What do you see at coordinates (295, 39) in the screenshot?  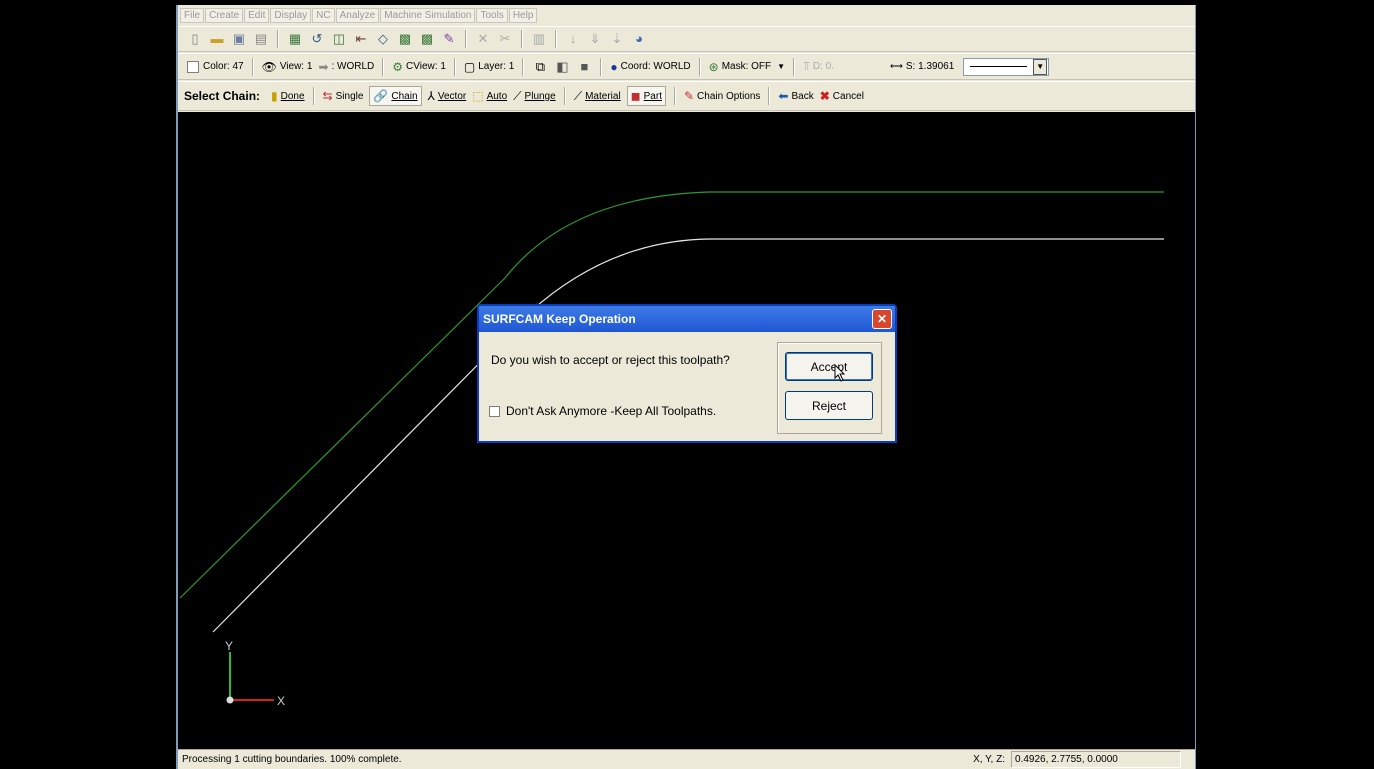 I see `nc-op-icon: ▦` at bounding box center [295, 39].